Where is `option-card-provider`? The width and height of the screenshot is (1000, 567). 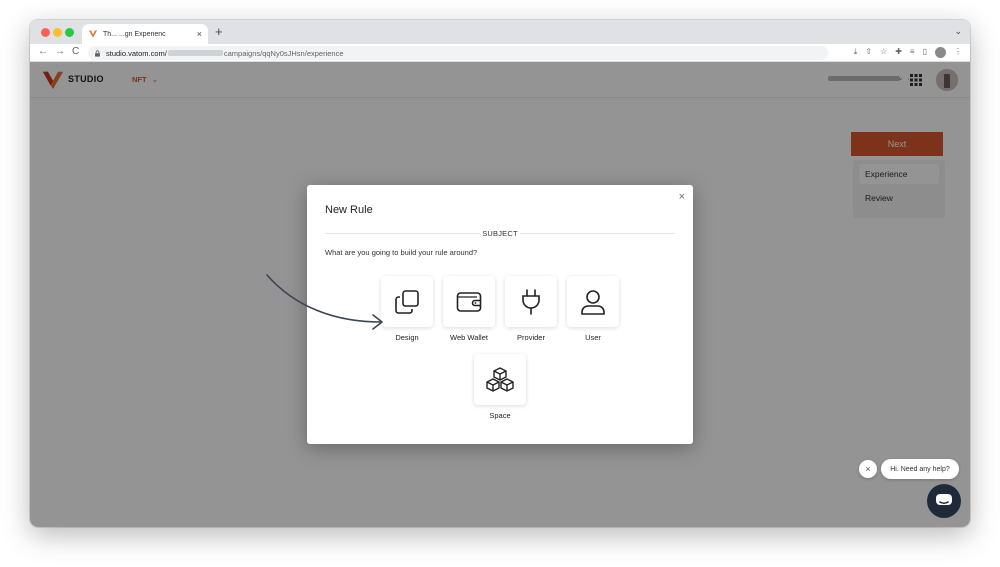
option-card-provider is located at coordinates (531, 301).